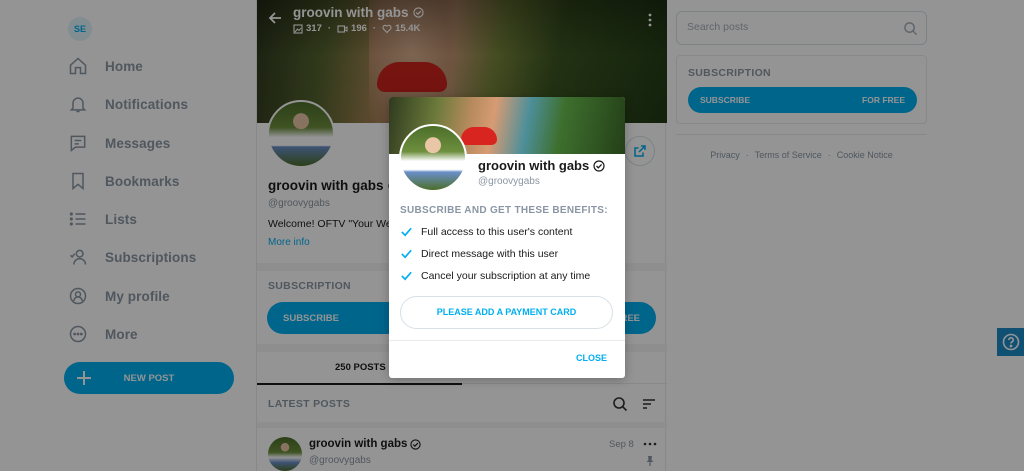  I want to click on modal-handle: @groovygabs, so click(509, 181).